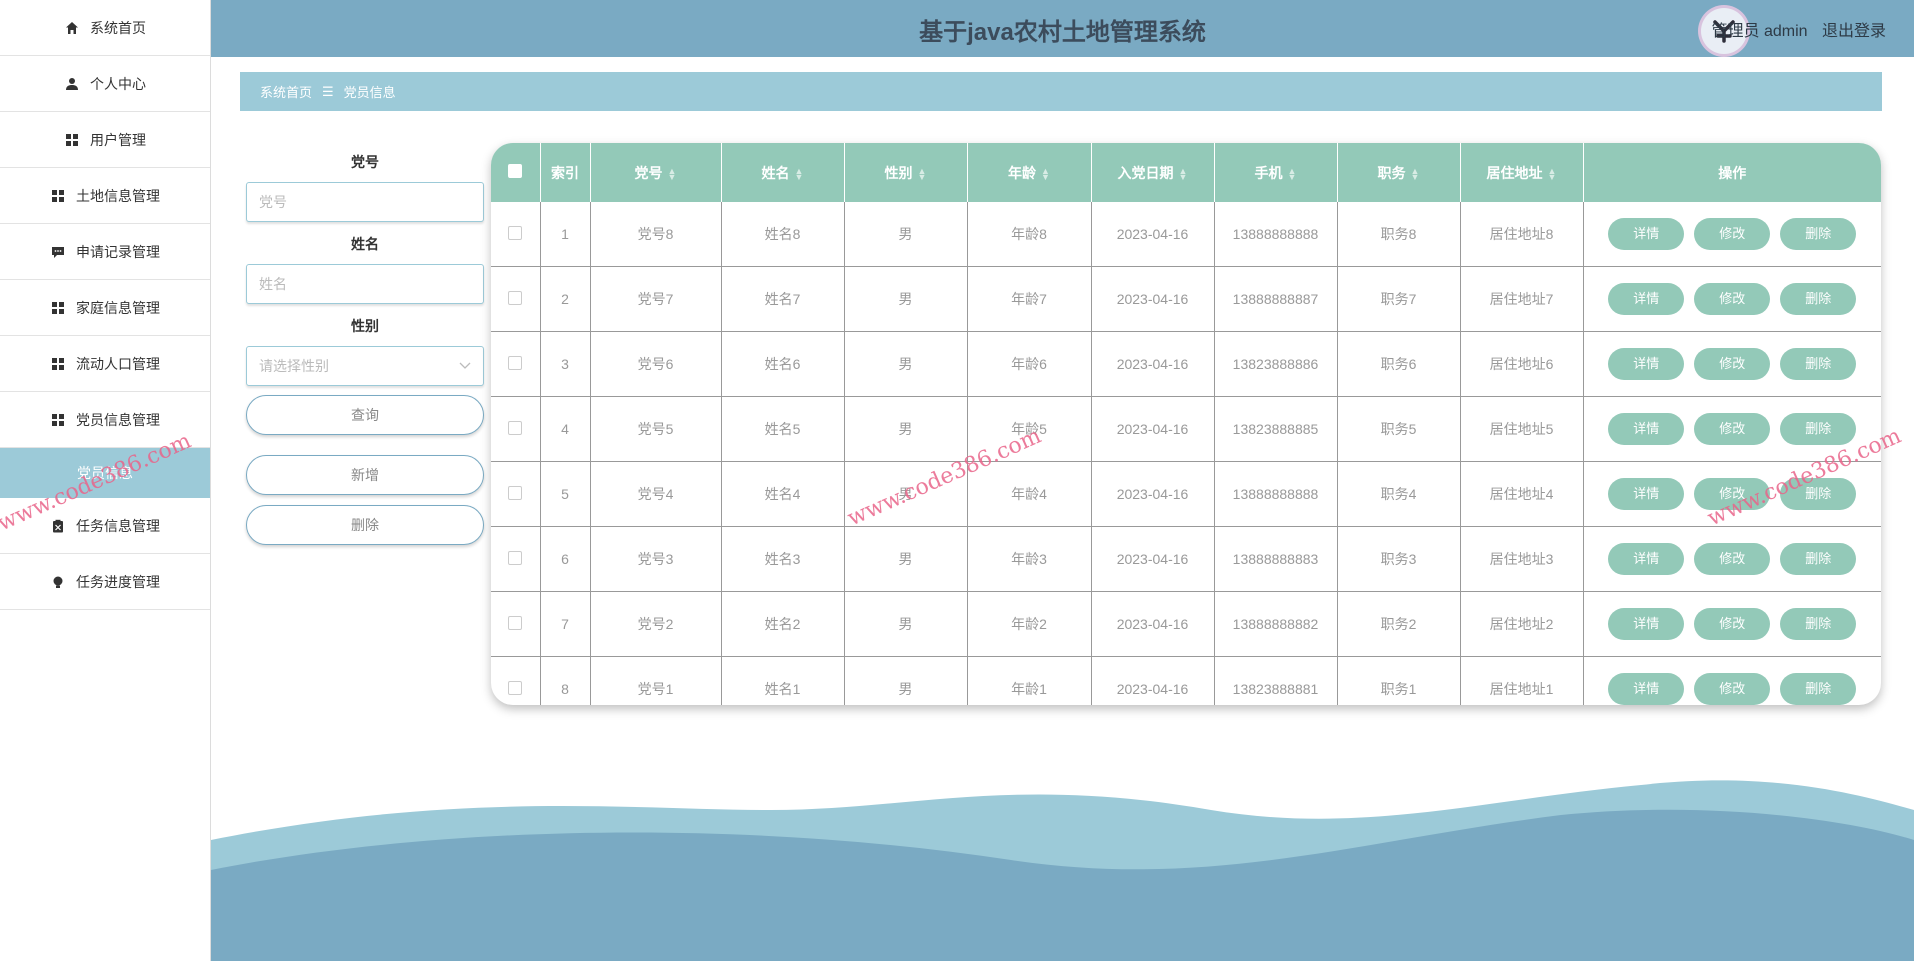  I want to click on column-header: 手机 ▲ ▼, so click(1276, 172).